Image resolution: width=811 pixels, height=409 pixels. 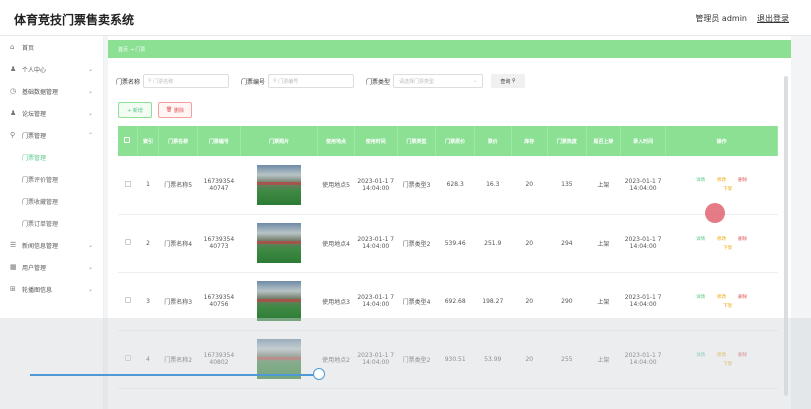 What do you see at coordinates (493, 243) in the screenshot?
I see `cell-price: 251.9` at bounding box center [493, 243].